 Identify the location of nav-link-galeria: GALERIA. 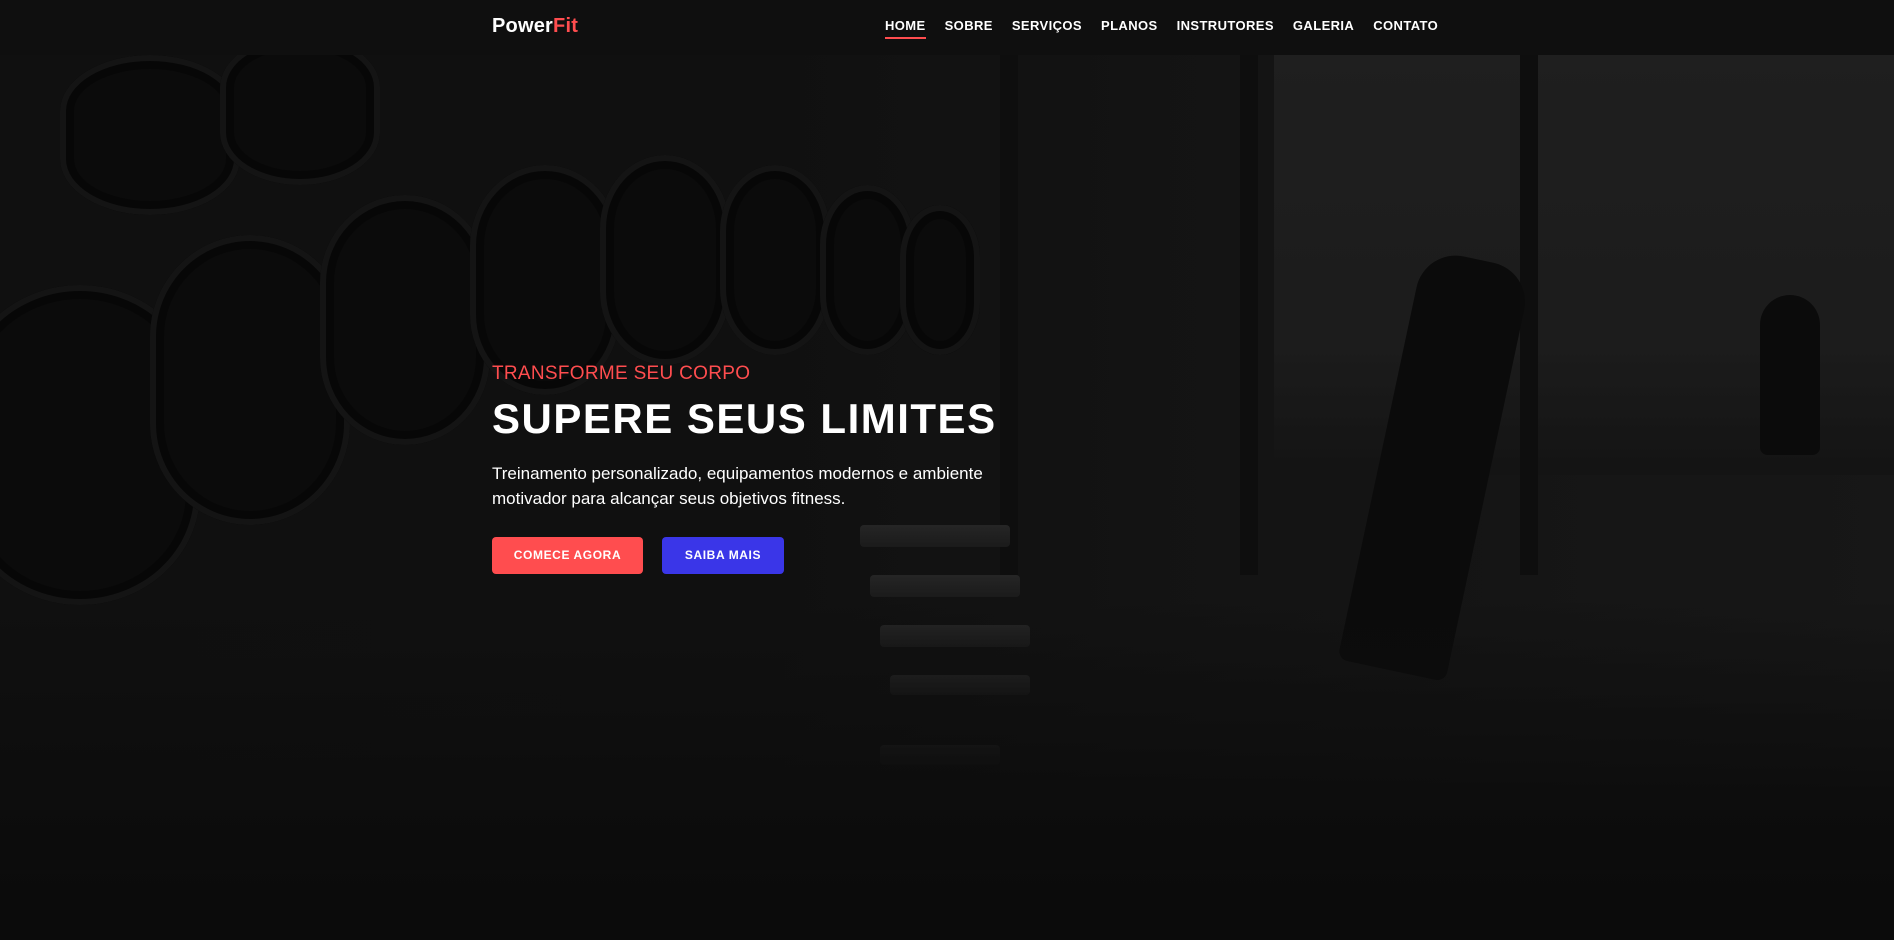
(1323, 28).